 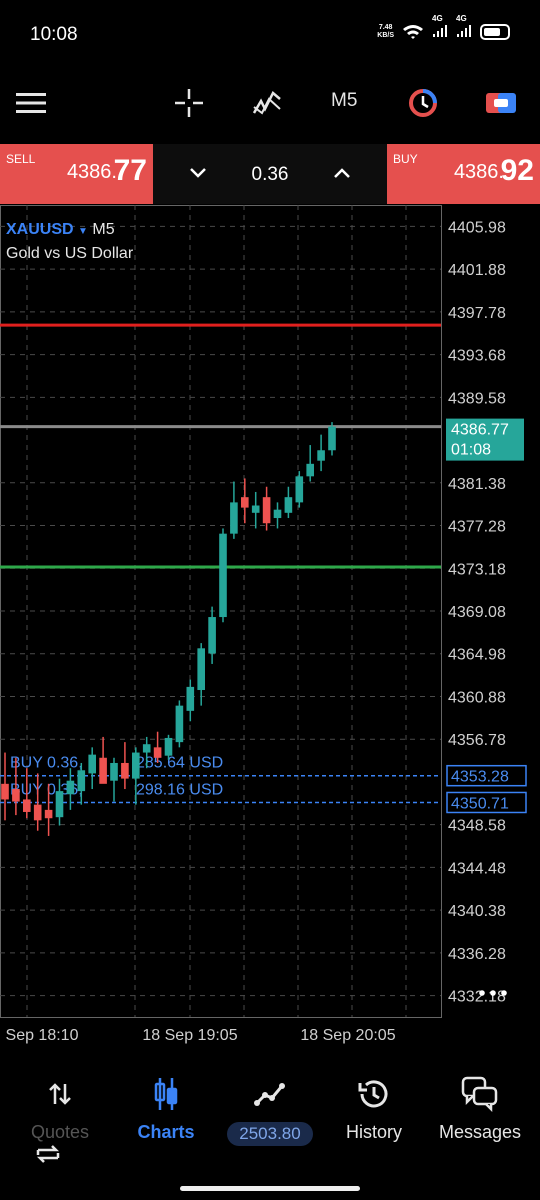 What do you see at coordinates (480, 430) in the screenshot?
I see `current-price-label: 4386.77` at bounding box center [480, 430].